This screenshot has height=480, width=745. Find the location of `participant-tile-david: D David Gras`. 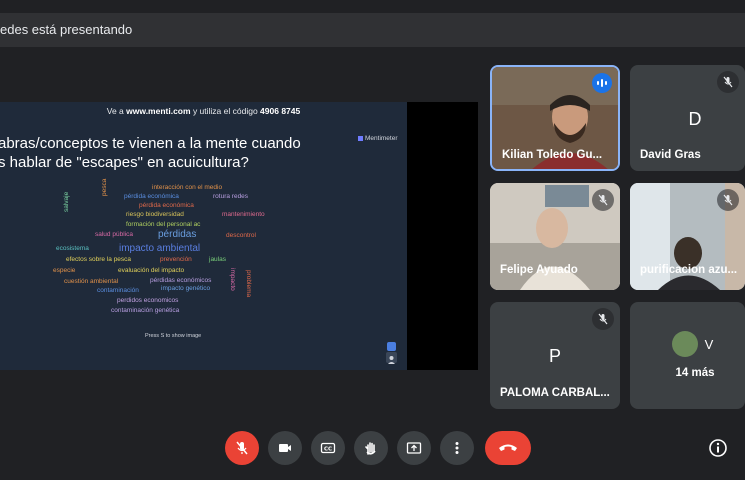

participant-tile-david: D David Gras is located at coordinates (687, 118).